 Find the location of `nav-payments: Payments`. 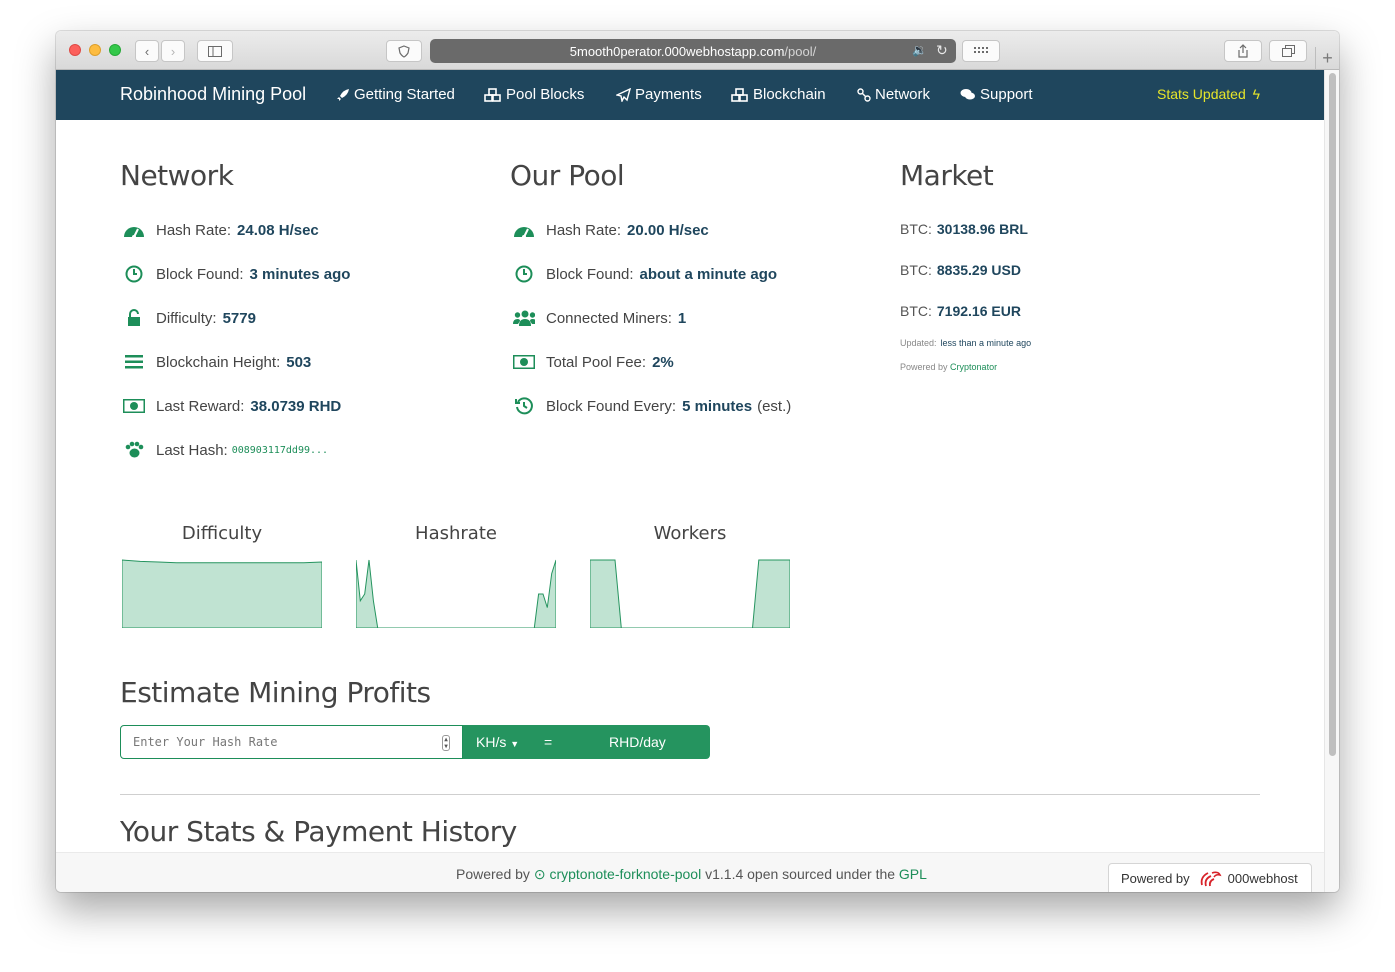

nav-payments: Payments is located at coordinates (659, 94).